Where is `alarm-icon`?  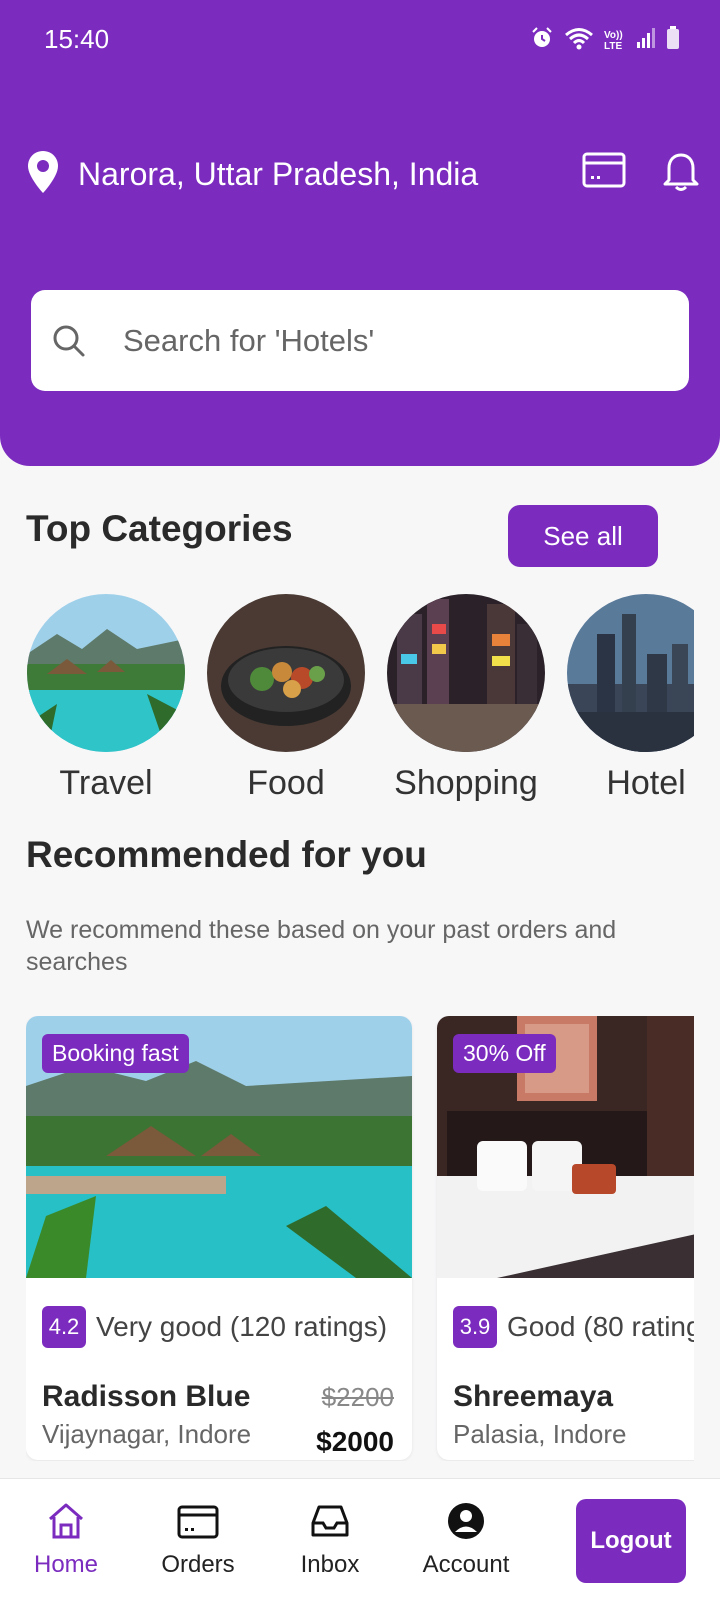
alarm-icon is located at coordinates (542, 40).